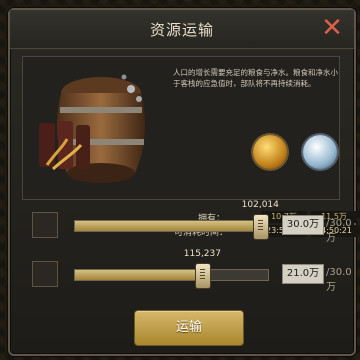 Image resolution: width=360 pixels, height=360 pixels. What do you see at coordinates (171, 269) in the screenshot?
I see `water-slider-track: 115,237` at bounding box center [171, 269].